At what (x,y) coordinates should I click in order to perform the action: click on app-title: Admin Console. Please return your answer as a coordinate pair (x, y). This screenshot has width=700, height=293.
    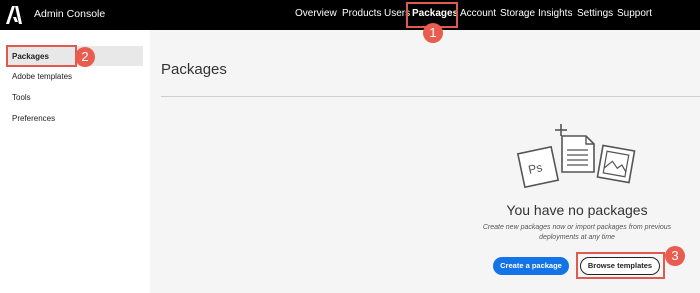
    Looking at the image, I should click on (69, 14).